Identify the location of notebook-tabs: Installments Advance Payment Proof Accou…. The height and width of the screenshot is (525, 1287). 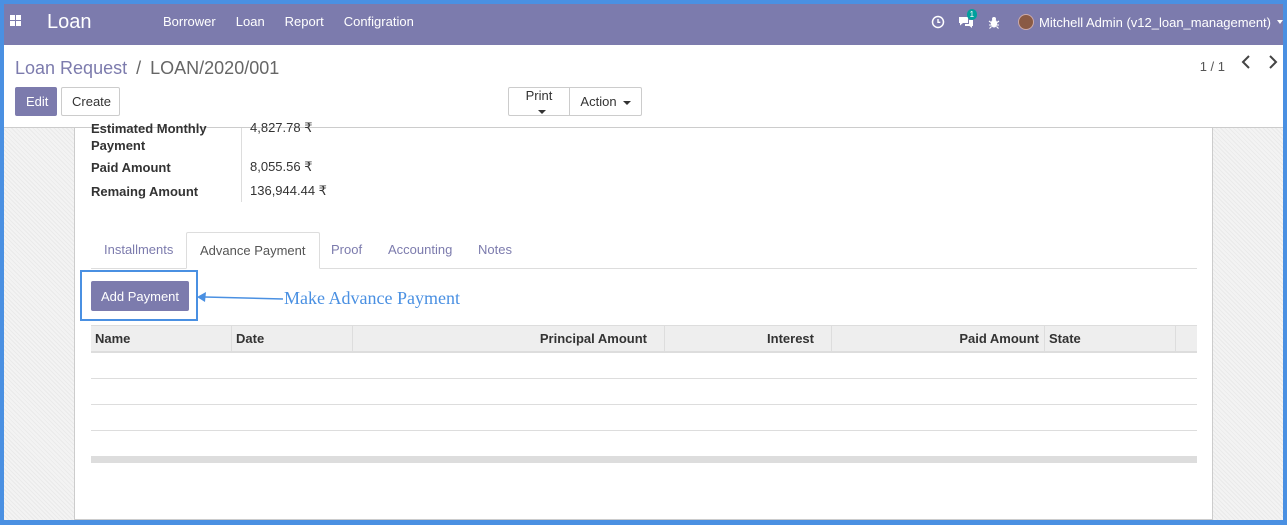
(644, 250).